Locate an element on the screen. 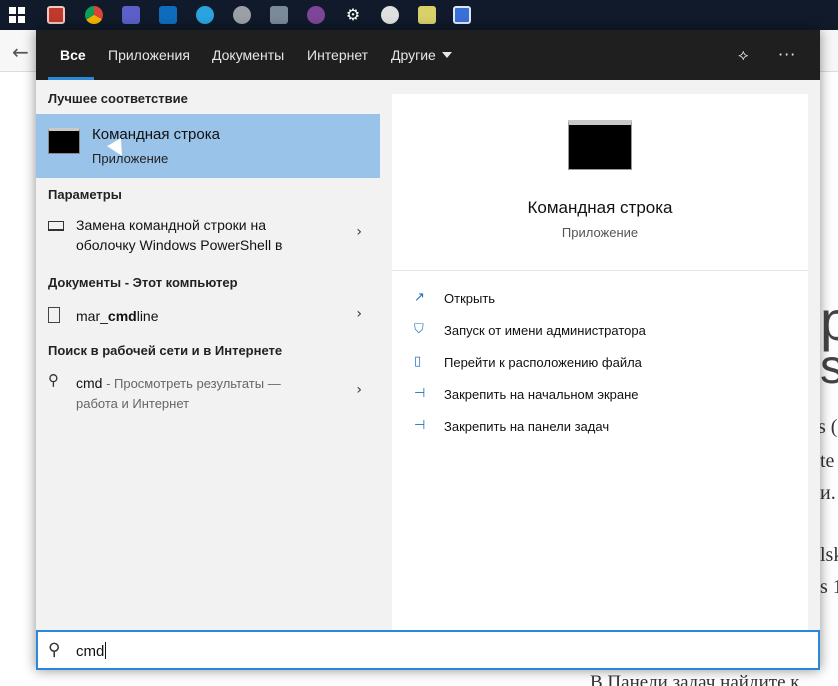 Image resolution: width=838 pixels, height=686 pixels. file-location-icon: ▯ is located at coordinates (418, 361).